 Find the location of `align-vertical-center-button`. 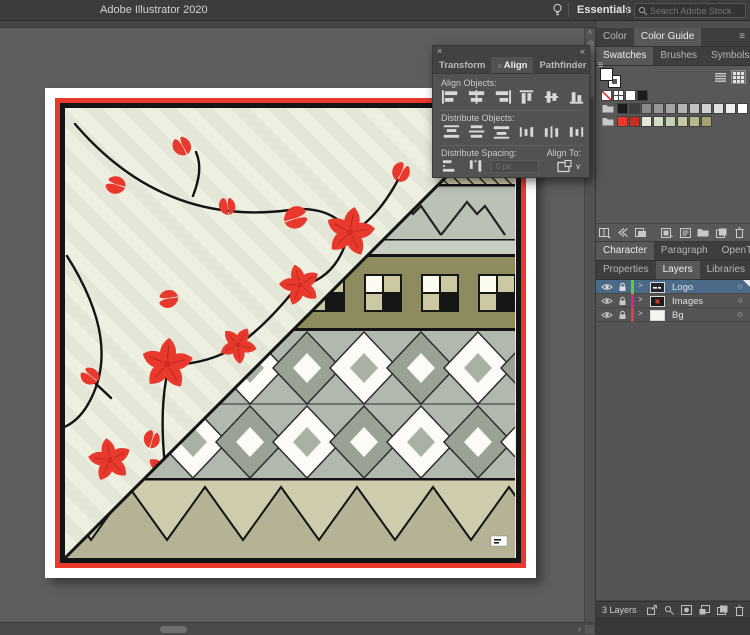

align-vertical-center-button is located at coordinates (551, 97).